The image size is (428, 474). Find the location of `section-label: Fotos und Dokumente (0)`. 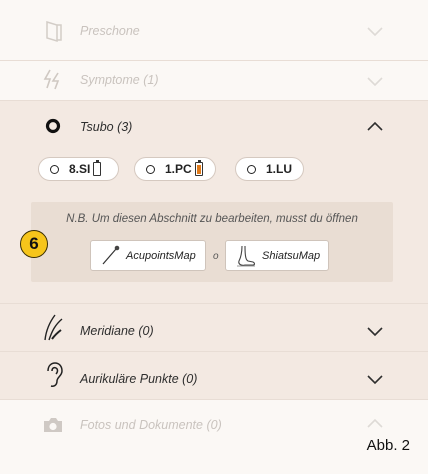

section-label: Fotos und Dokumente (0) is located at coordinates (151, 425).